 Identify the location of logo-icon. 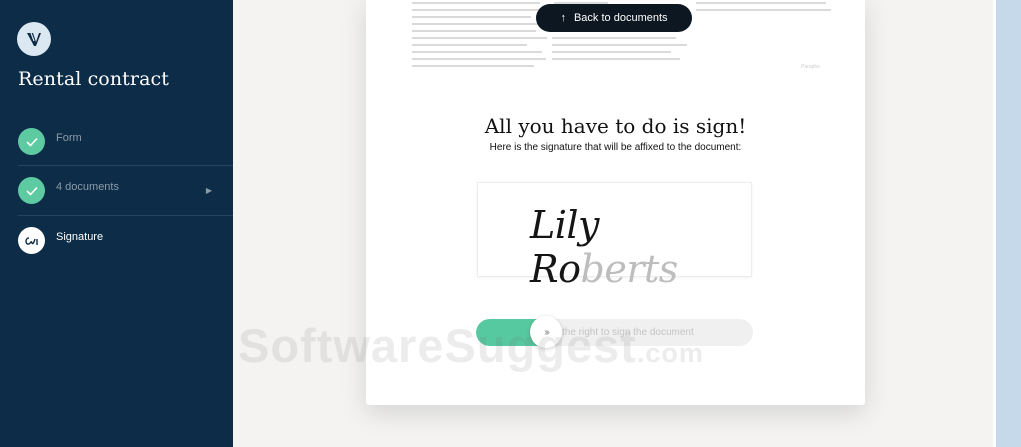
(34, 39).